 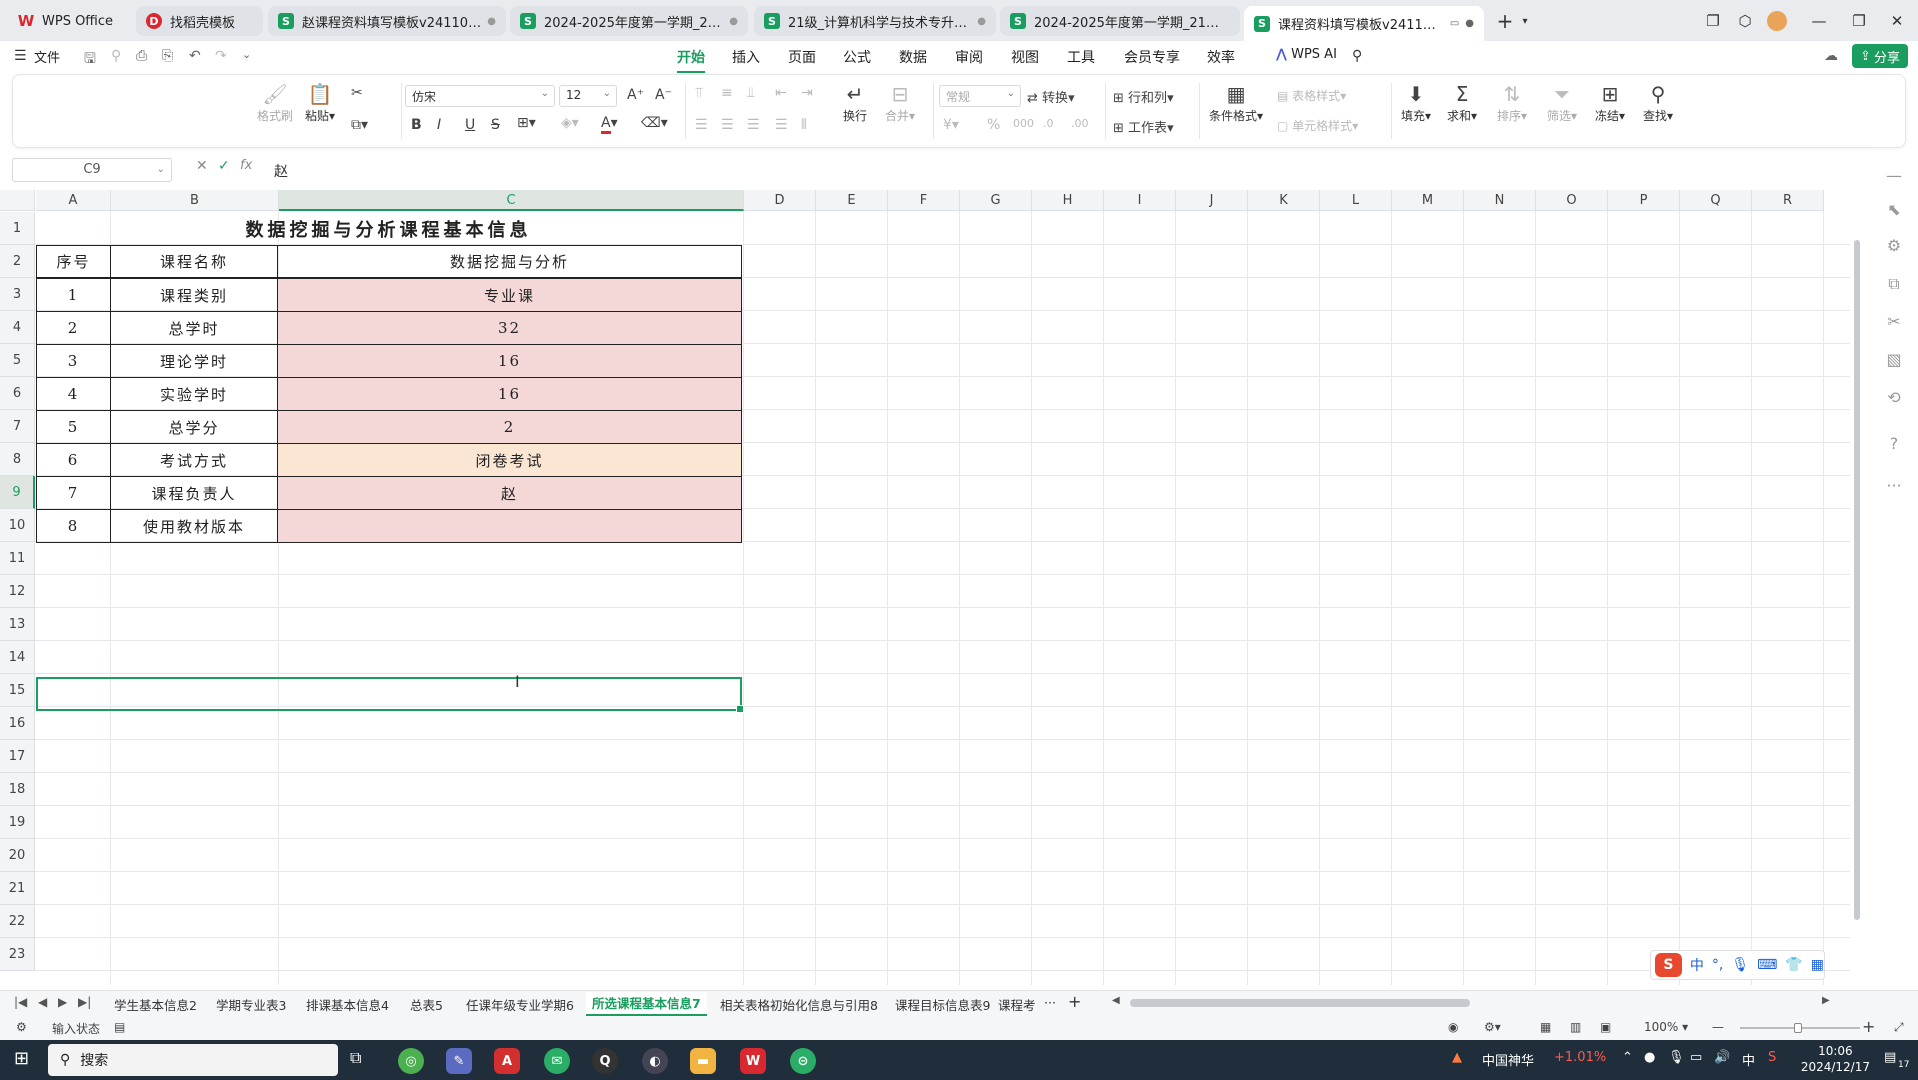 What do you see at coordinates (1658, 102) in the screenshot?
I see `find-button: ⚲ 查找▾` at bounding box center [1658, 102].